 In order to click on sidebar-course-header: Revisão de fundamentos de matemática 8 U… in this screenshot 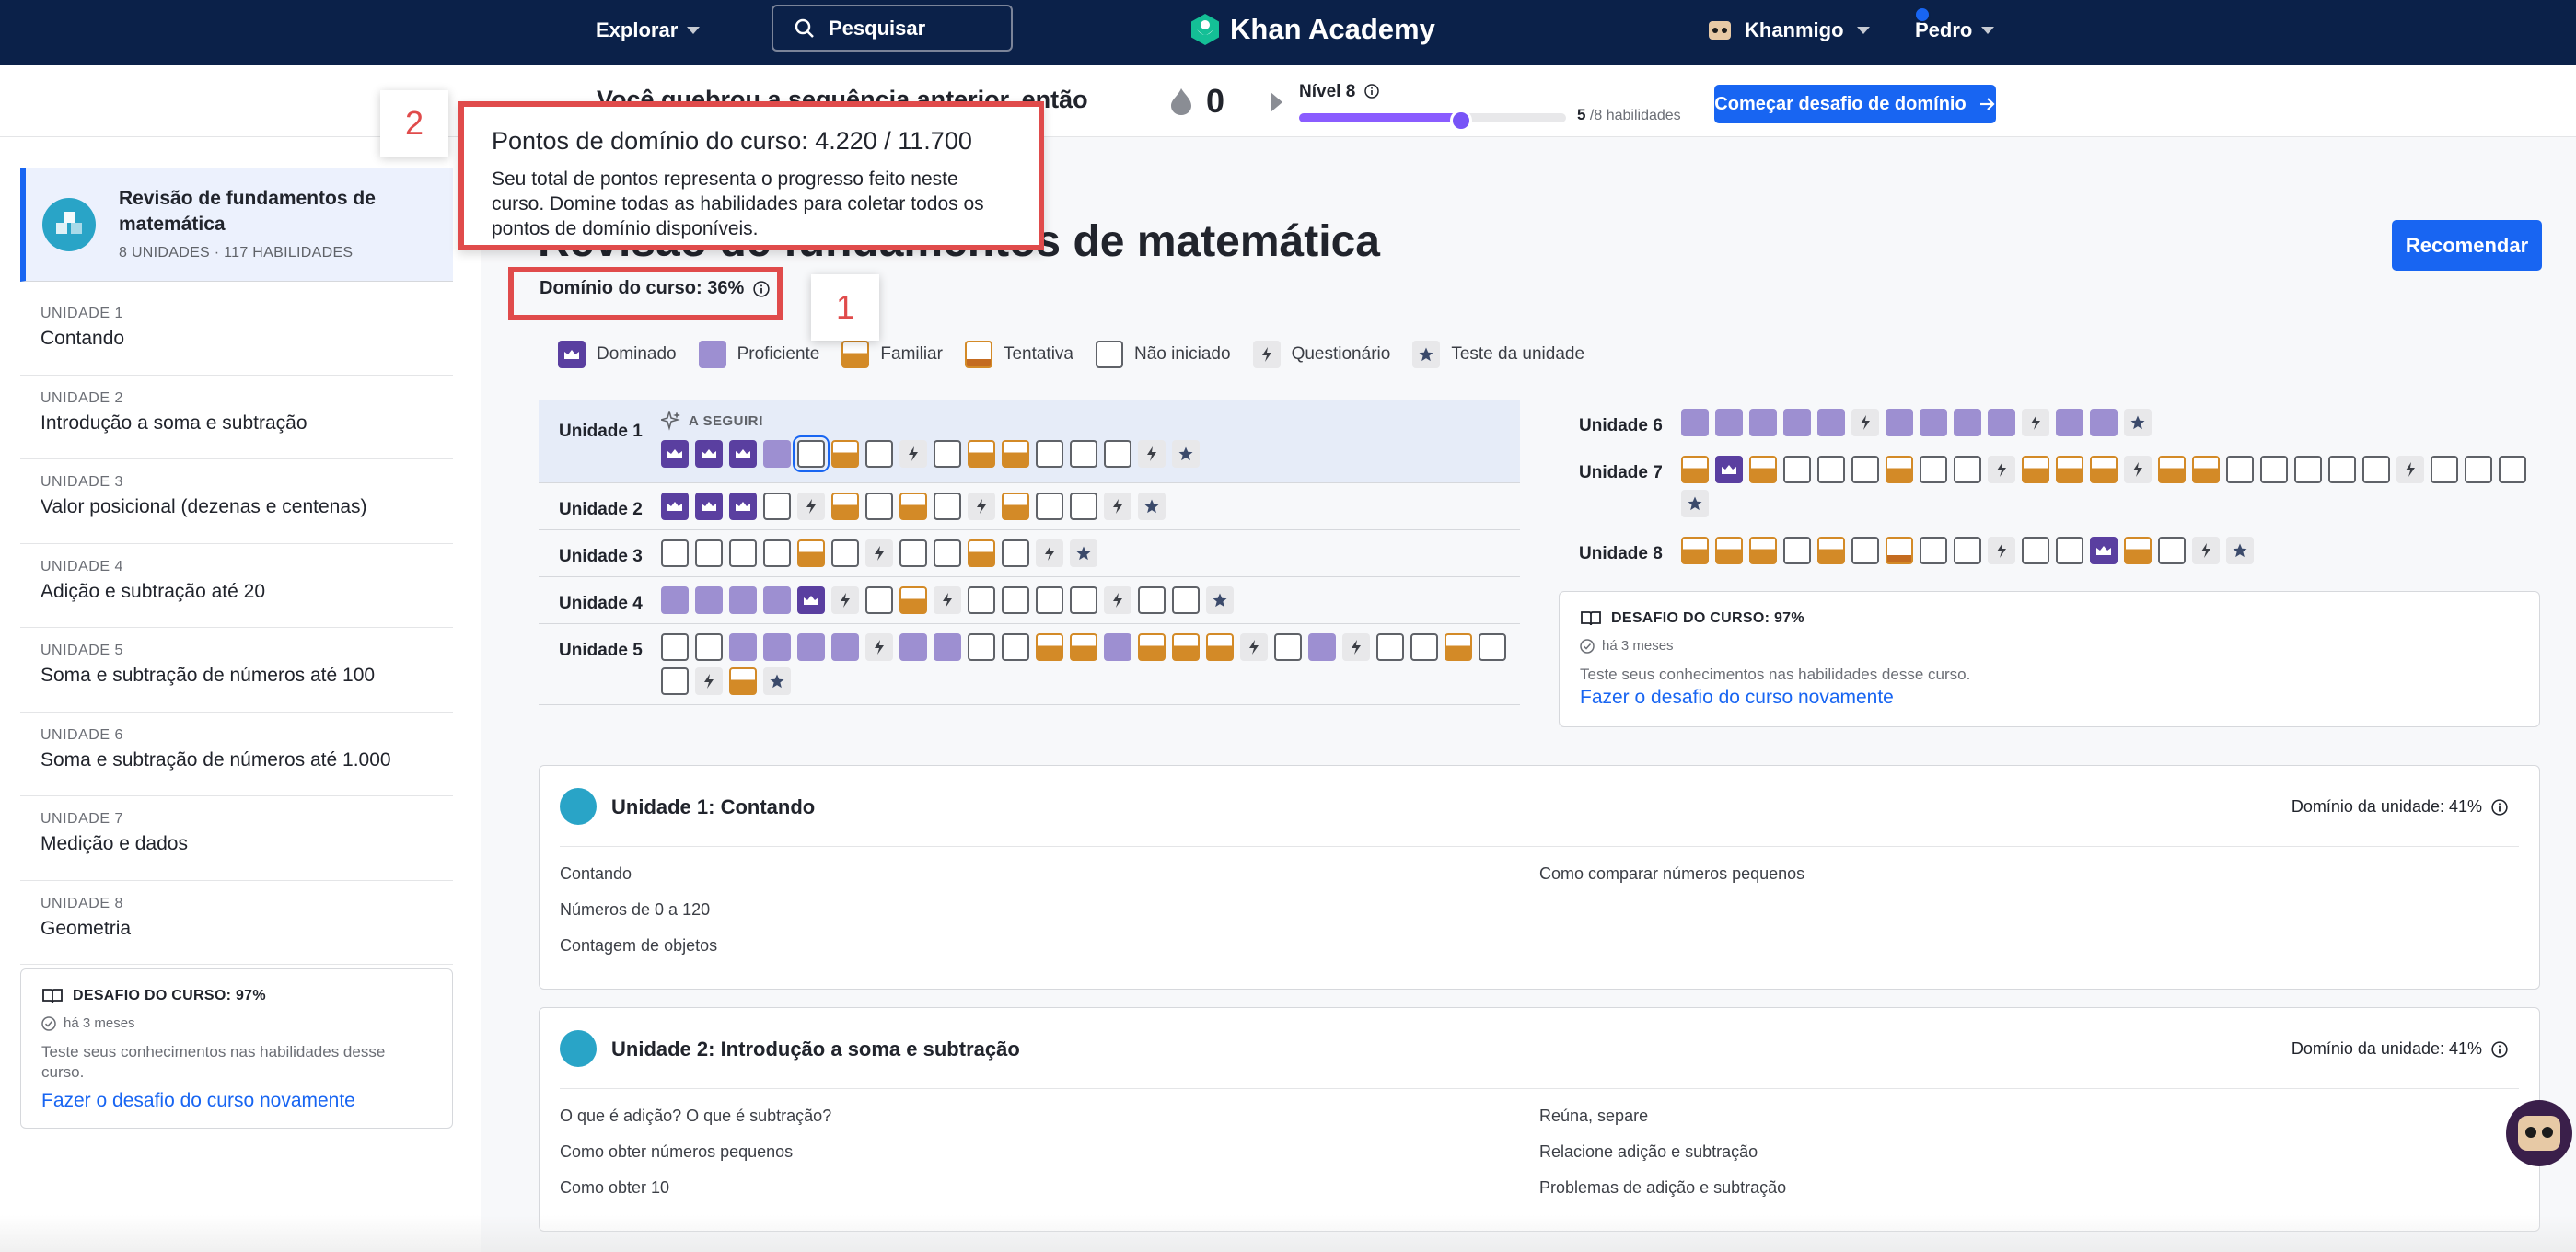, I will do `click(236, 225)`.